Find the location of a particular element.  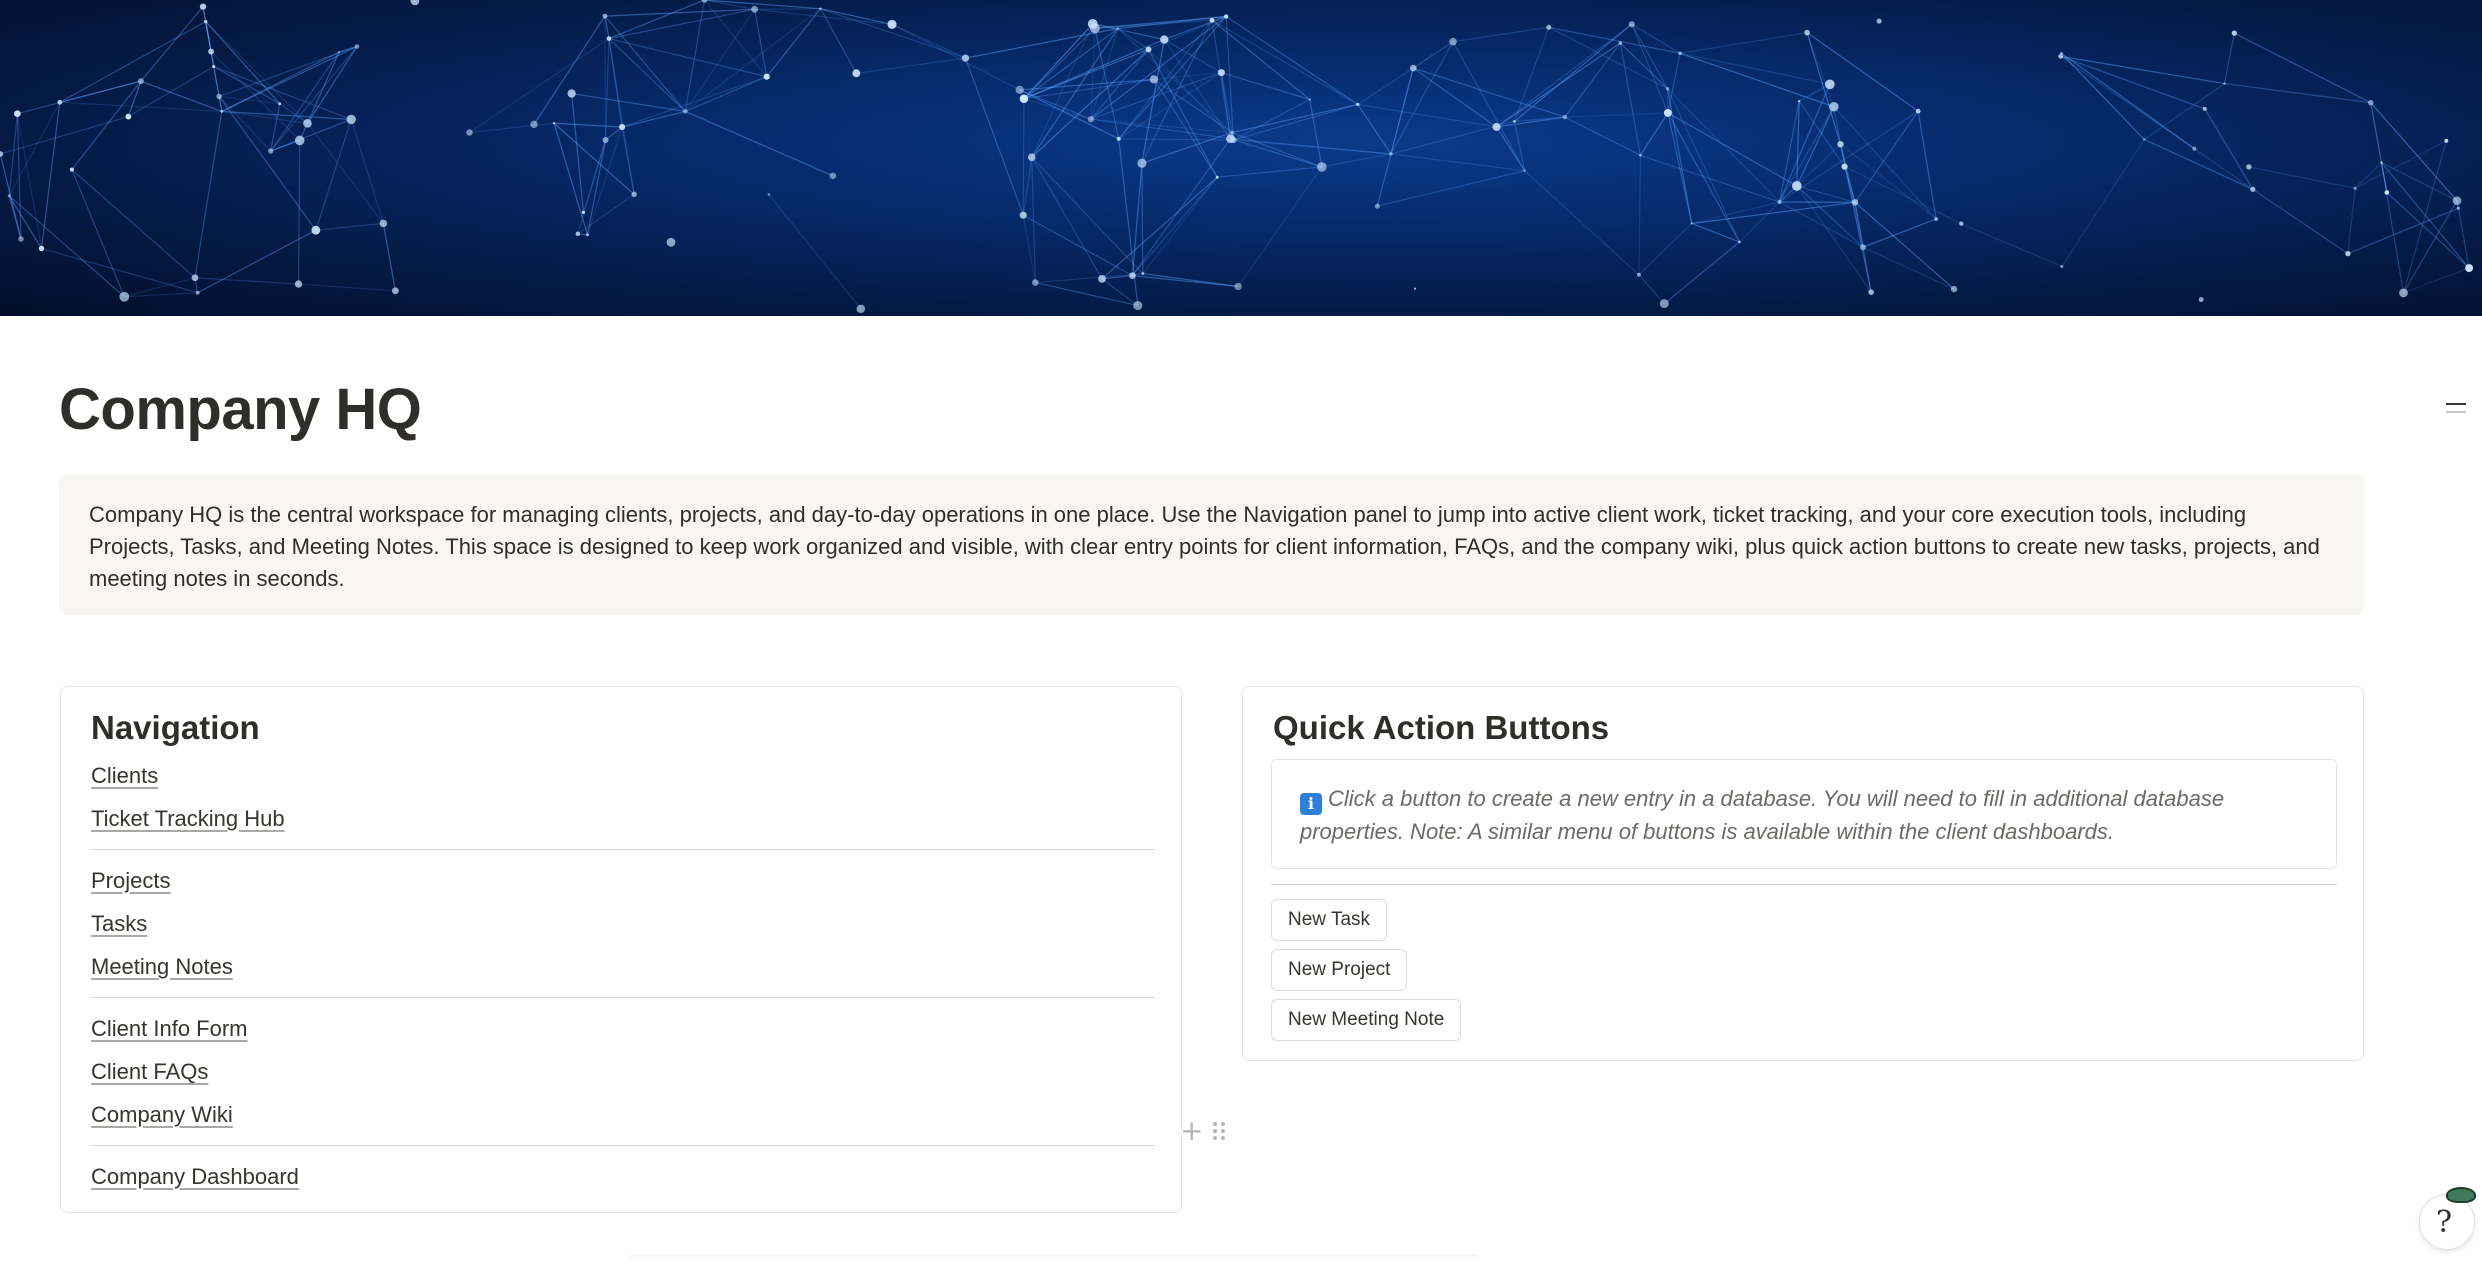

new-meeting-note-button: New Meeting Note is located at coordinates (1366, 1020).